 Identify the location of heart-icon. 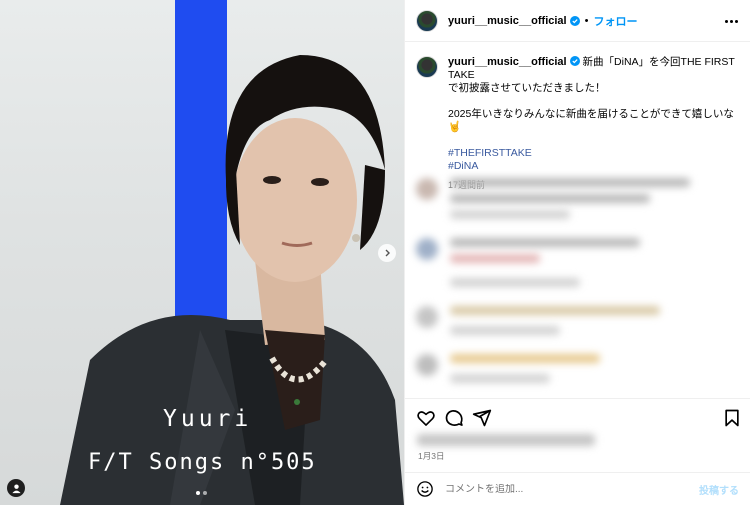
(426, 418).